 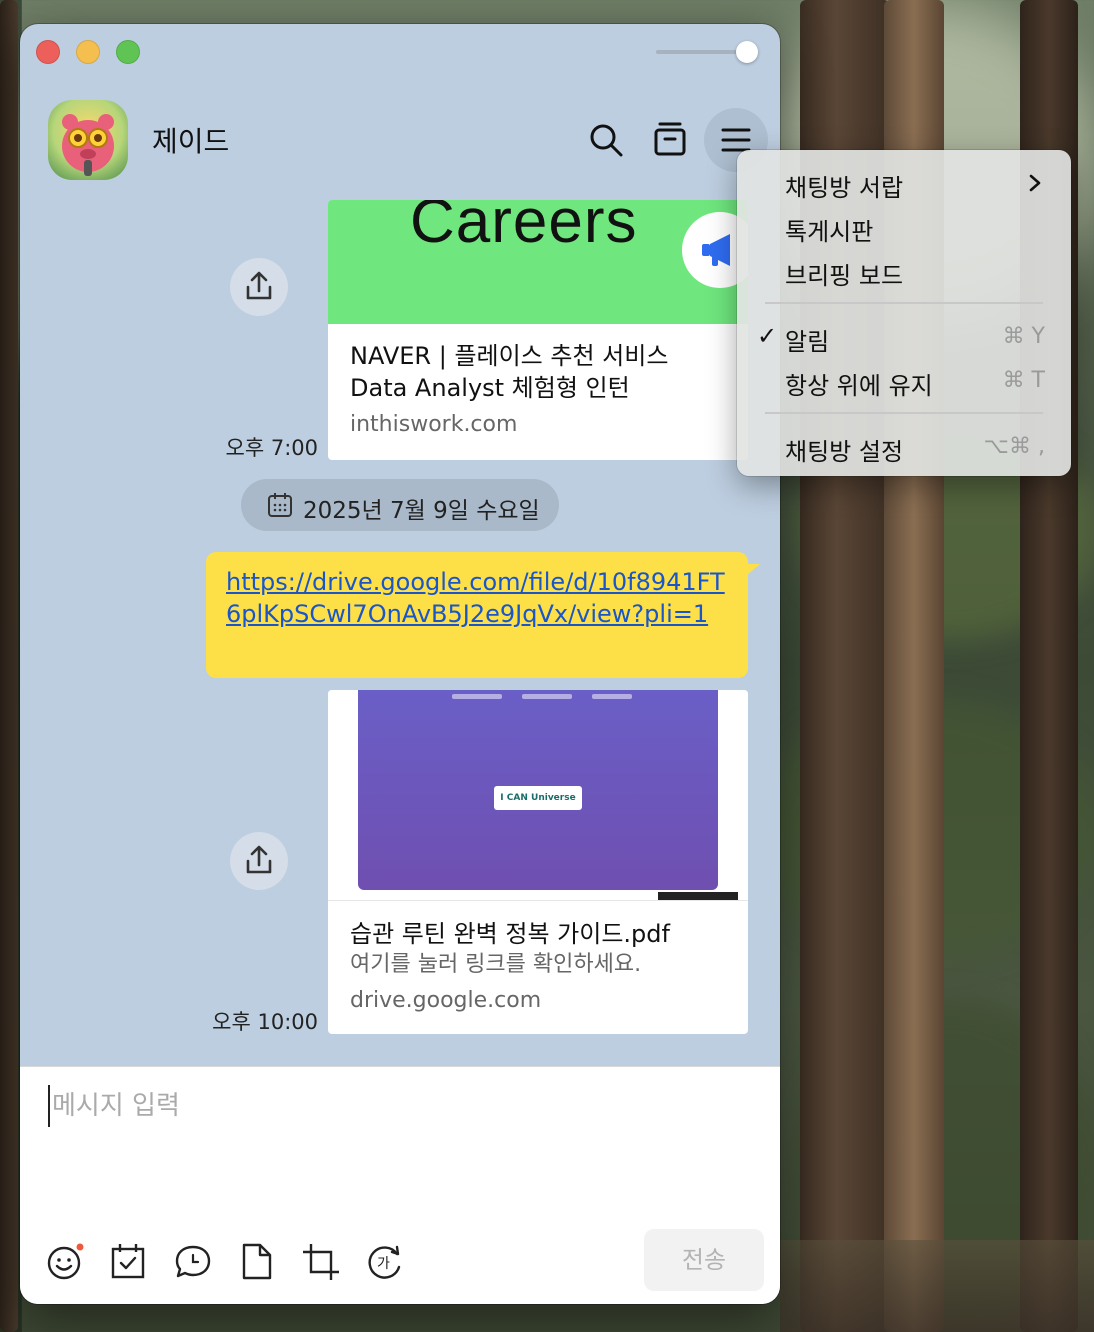 What do you see at coordinates (606, 140) in the screenshot?
I see `search-icon` at bounding box center [606, 140].